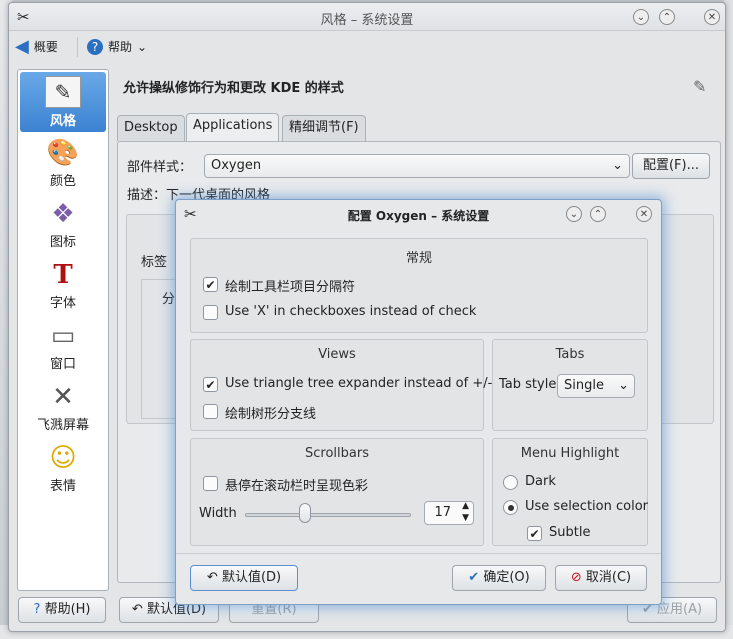 The image size is (733, 639). I want to click on spin-arrows-icon: ▲ ▼, so click(465, 512).